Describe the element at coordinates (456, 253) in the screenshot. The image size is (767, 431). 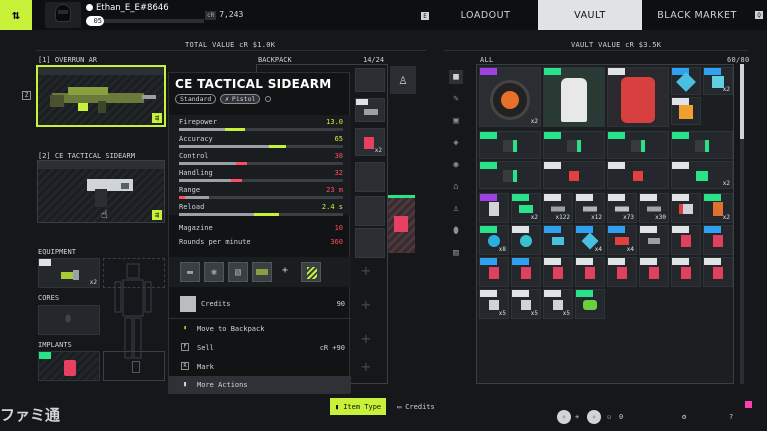
I see `filter-implants-icon: ▨` at that location.